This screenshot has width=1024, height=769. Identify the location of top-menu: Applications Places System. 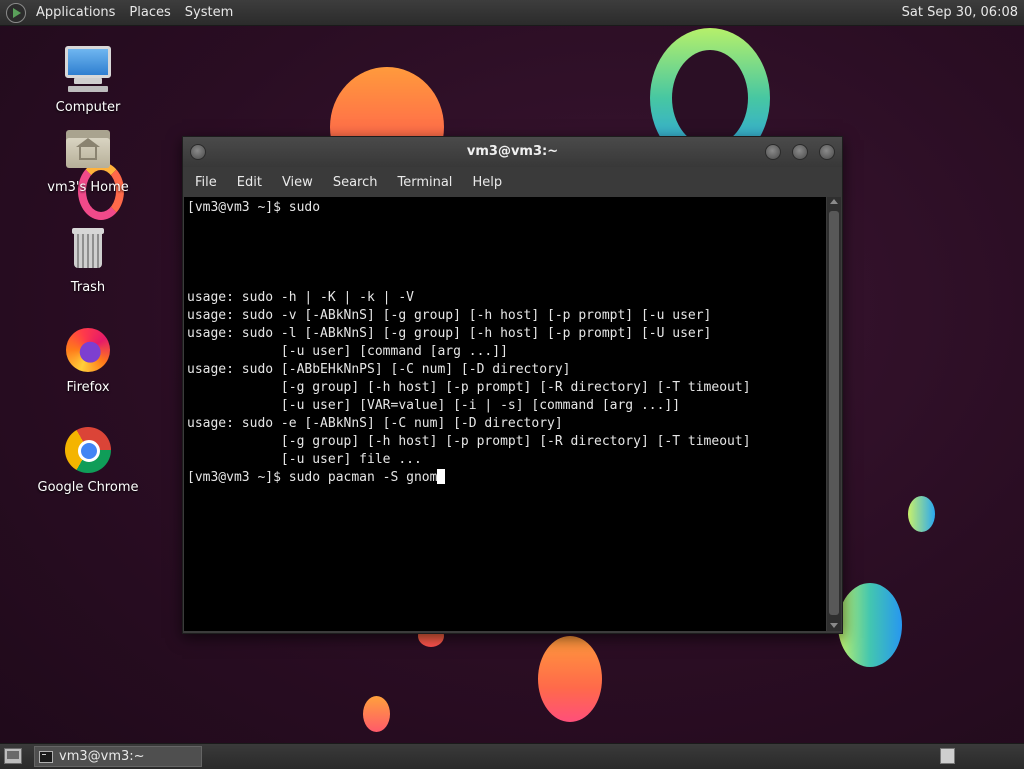
(120, 12).